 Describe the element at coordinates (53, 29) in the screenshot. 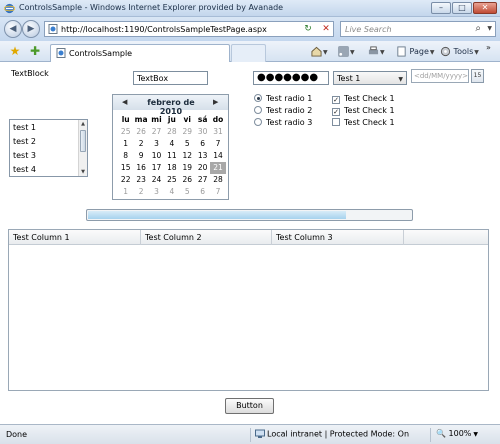

I see `page-icon` at that location.